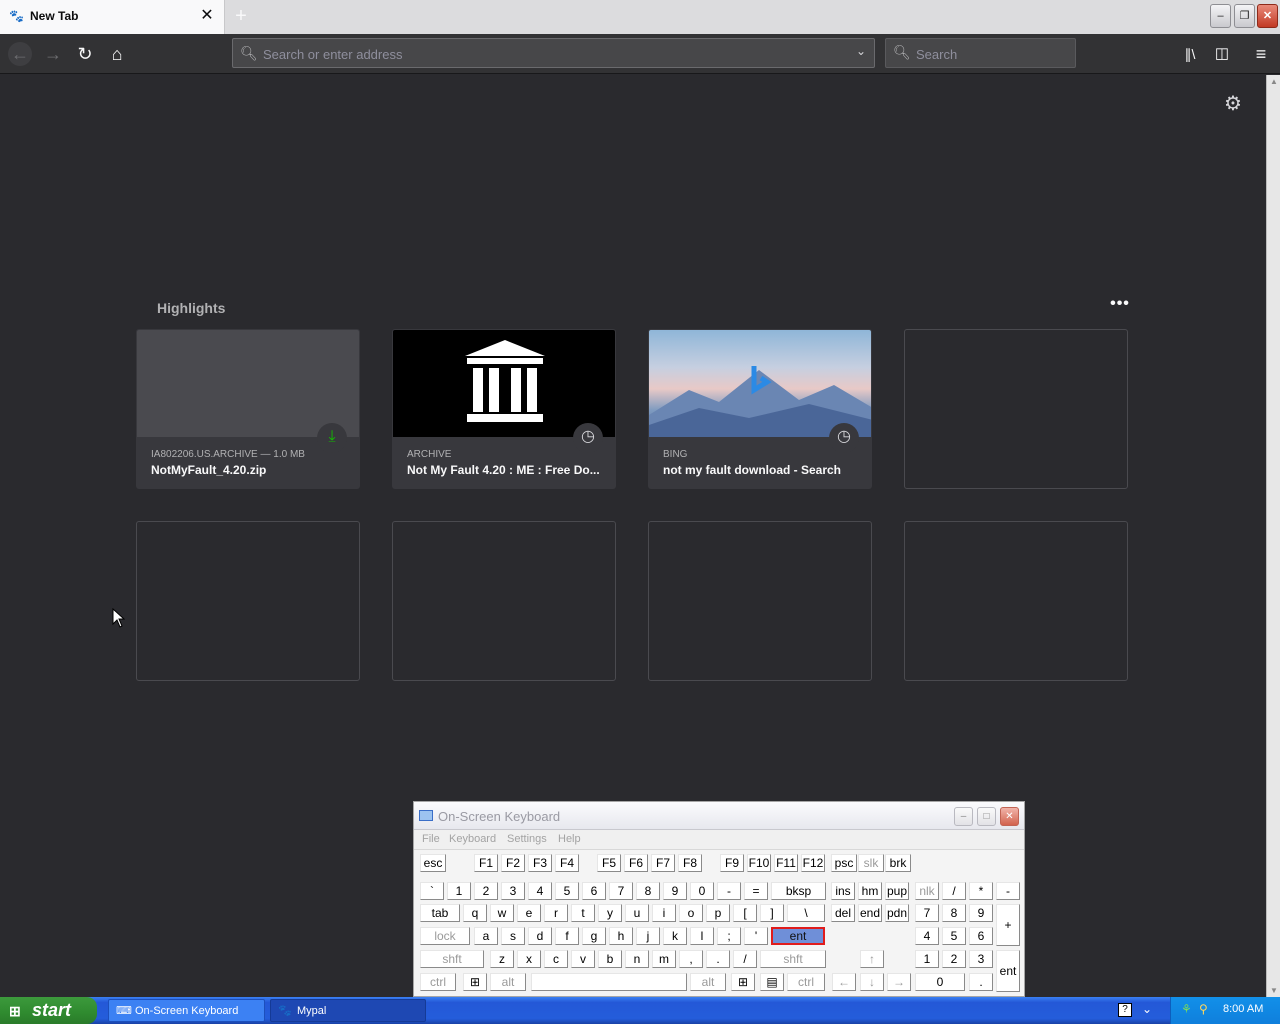 Image resolution: width=1280 pixels, height=1024 pixels. I want to click on key-f12: F12, so click(813, 863).